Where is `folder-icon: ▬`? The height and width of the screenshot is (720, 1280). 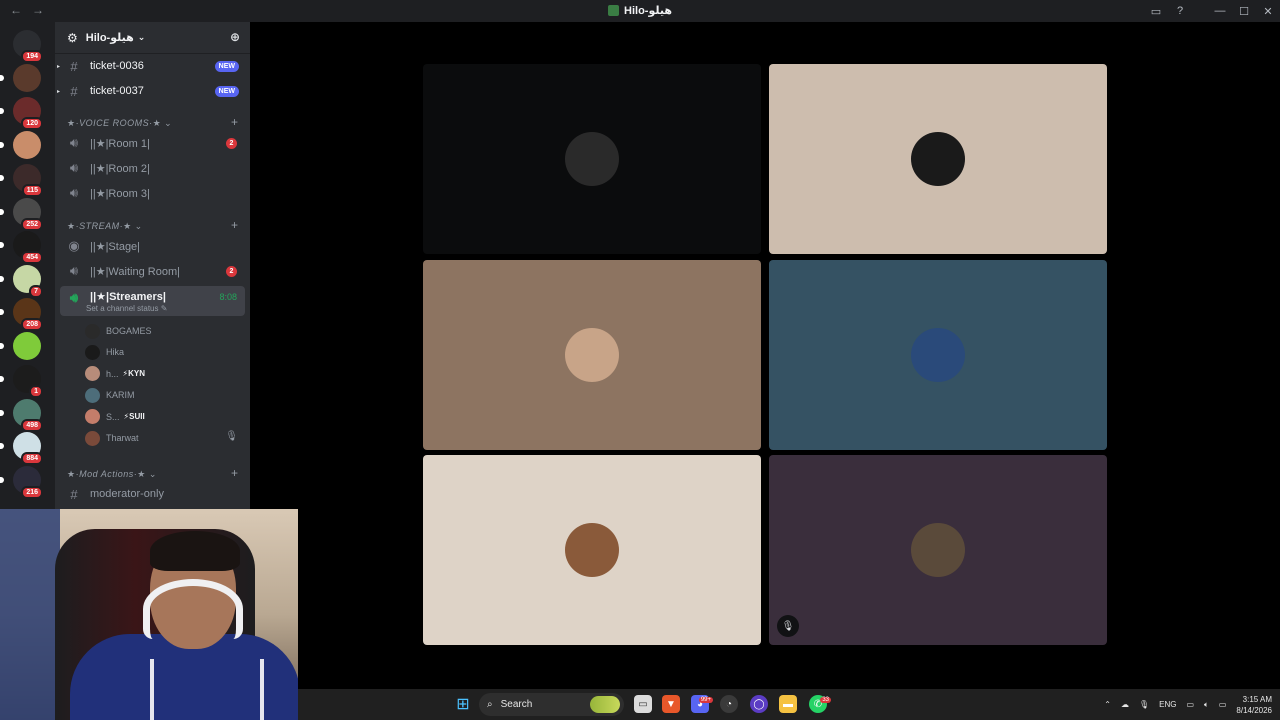
folder-icon: ▬ is located at coordinates (788, 704).